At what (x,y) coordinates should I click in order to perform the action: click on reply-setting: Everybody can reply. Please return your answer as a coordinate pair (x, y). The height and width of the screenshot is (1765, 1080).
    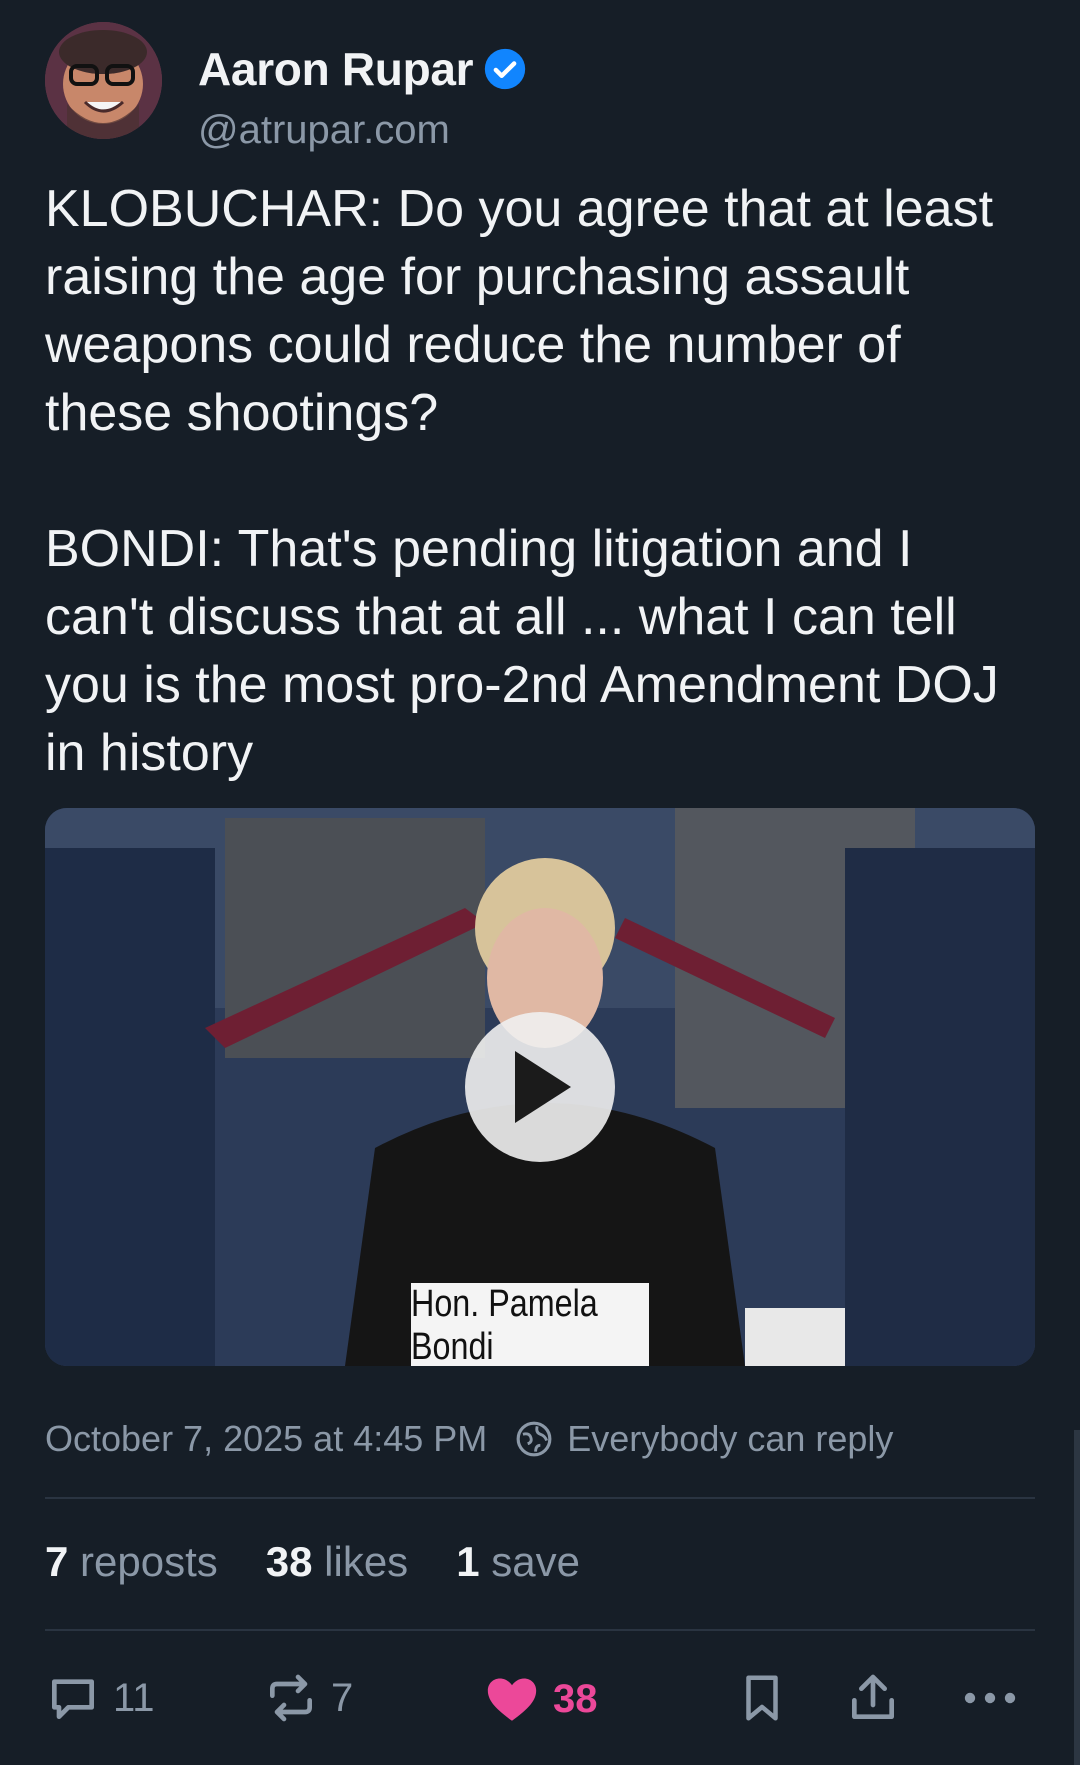
    Looking at the image, I should click on (730, 1439).